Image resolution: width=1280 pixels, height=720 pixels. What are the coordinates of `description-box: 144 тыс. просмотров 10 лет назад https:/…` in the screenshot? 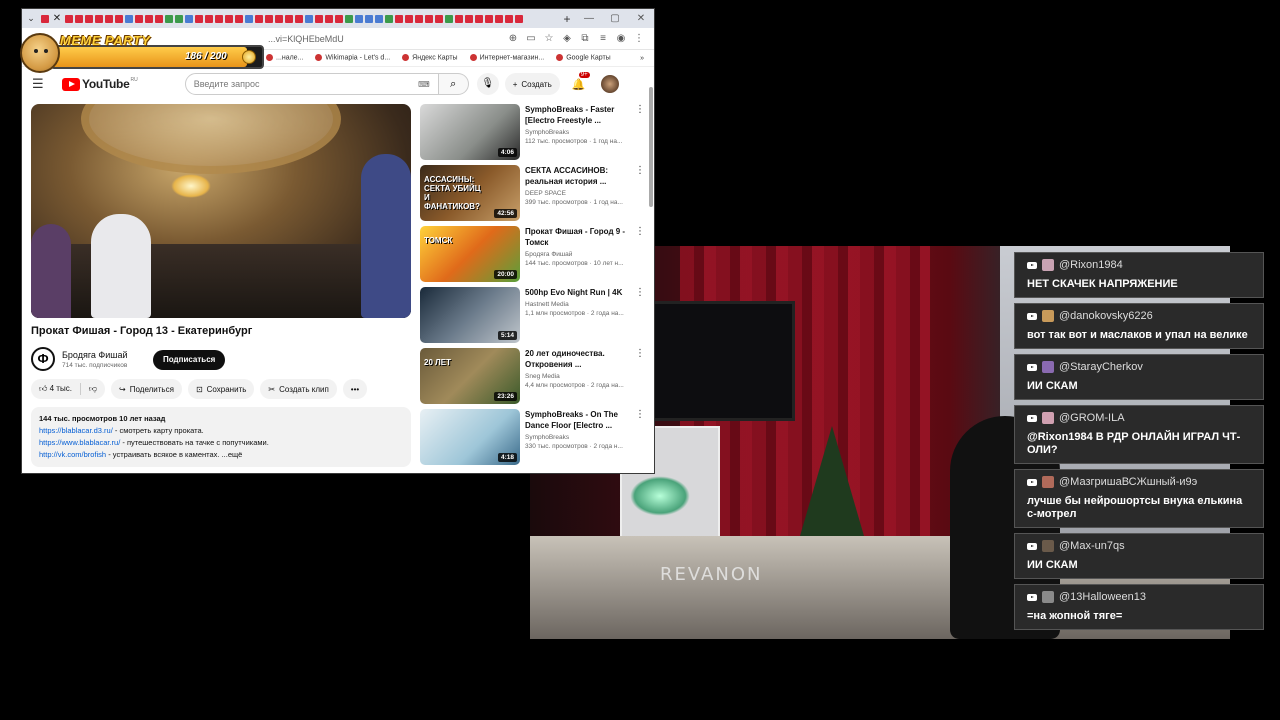 It's located at (221, 437).